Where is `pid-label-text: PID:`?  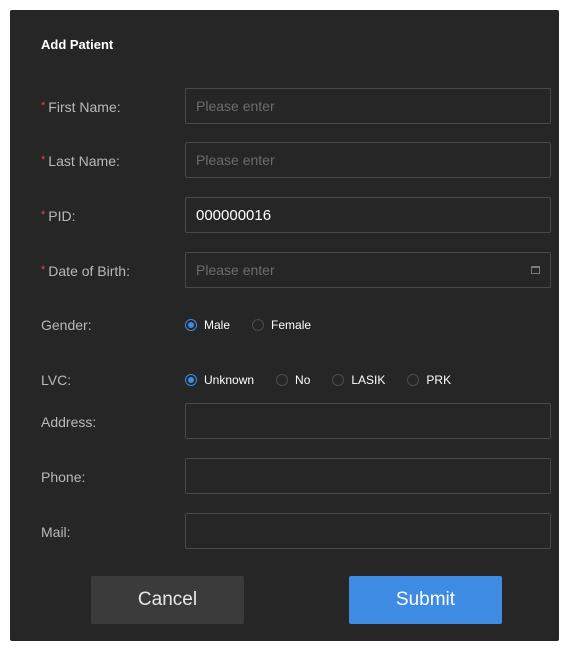 pid-label-text: PID: is located at coordinates (62, 216).